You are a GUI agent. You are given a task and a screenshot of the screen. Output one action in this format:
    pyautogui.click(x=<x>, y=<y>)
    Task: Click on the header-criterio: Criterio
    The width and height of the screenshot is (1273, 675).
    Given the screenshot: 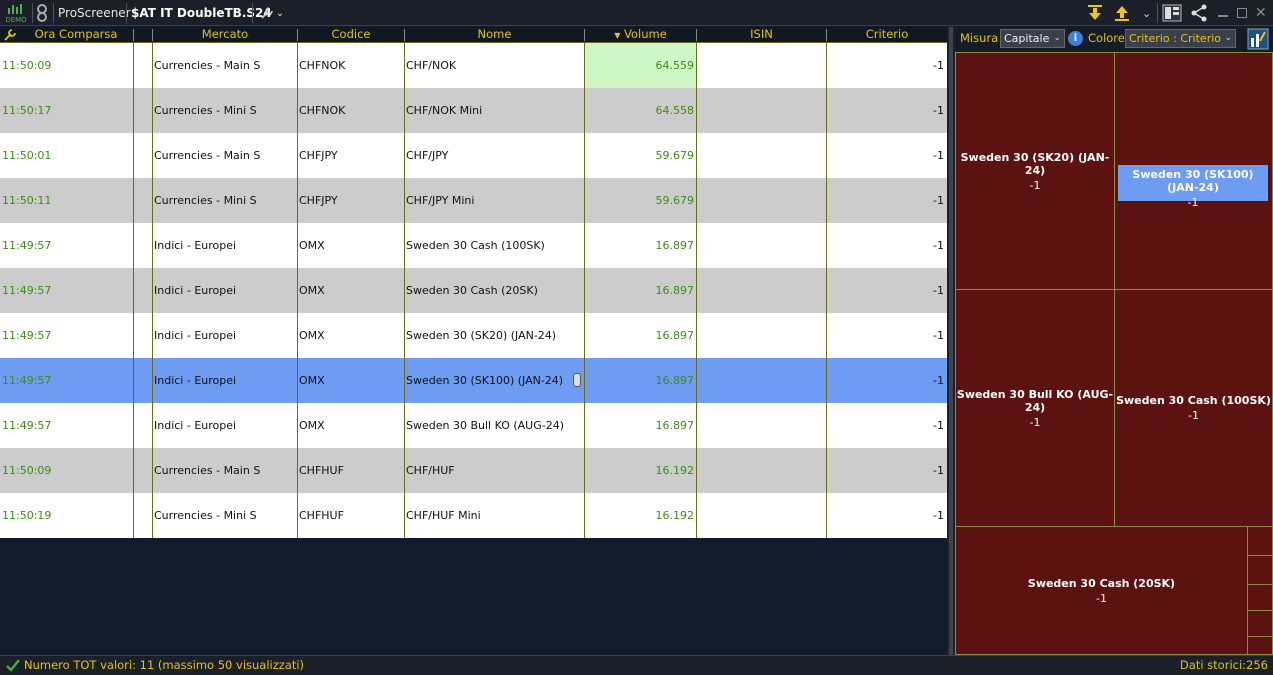 What is the action you would take?
    pyautogui.click(x=887, y=35)
    